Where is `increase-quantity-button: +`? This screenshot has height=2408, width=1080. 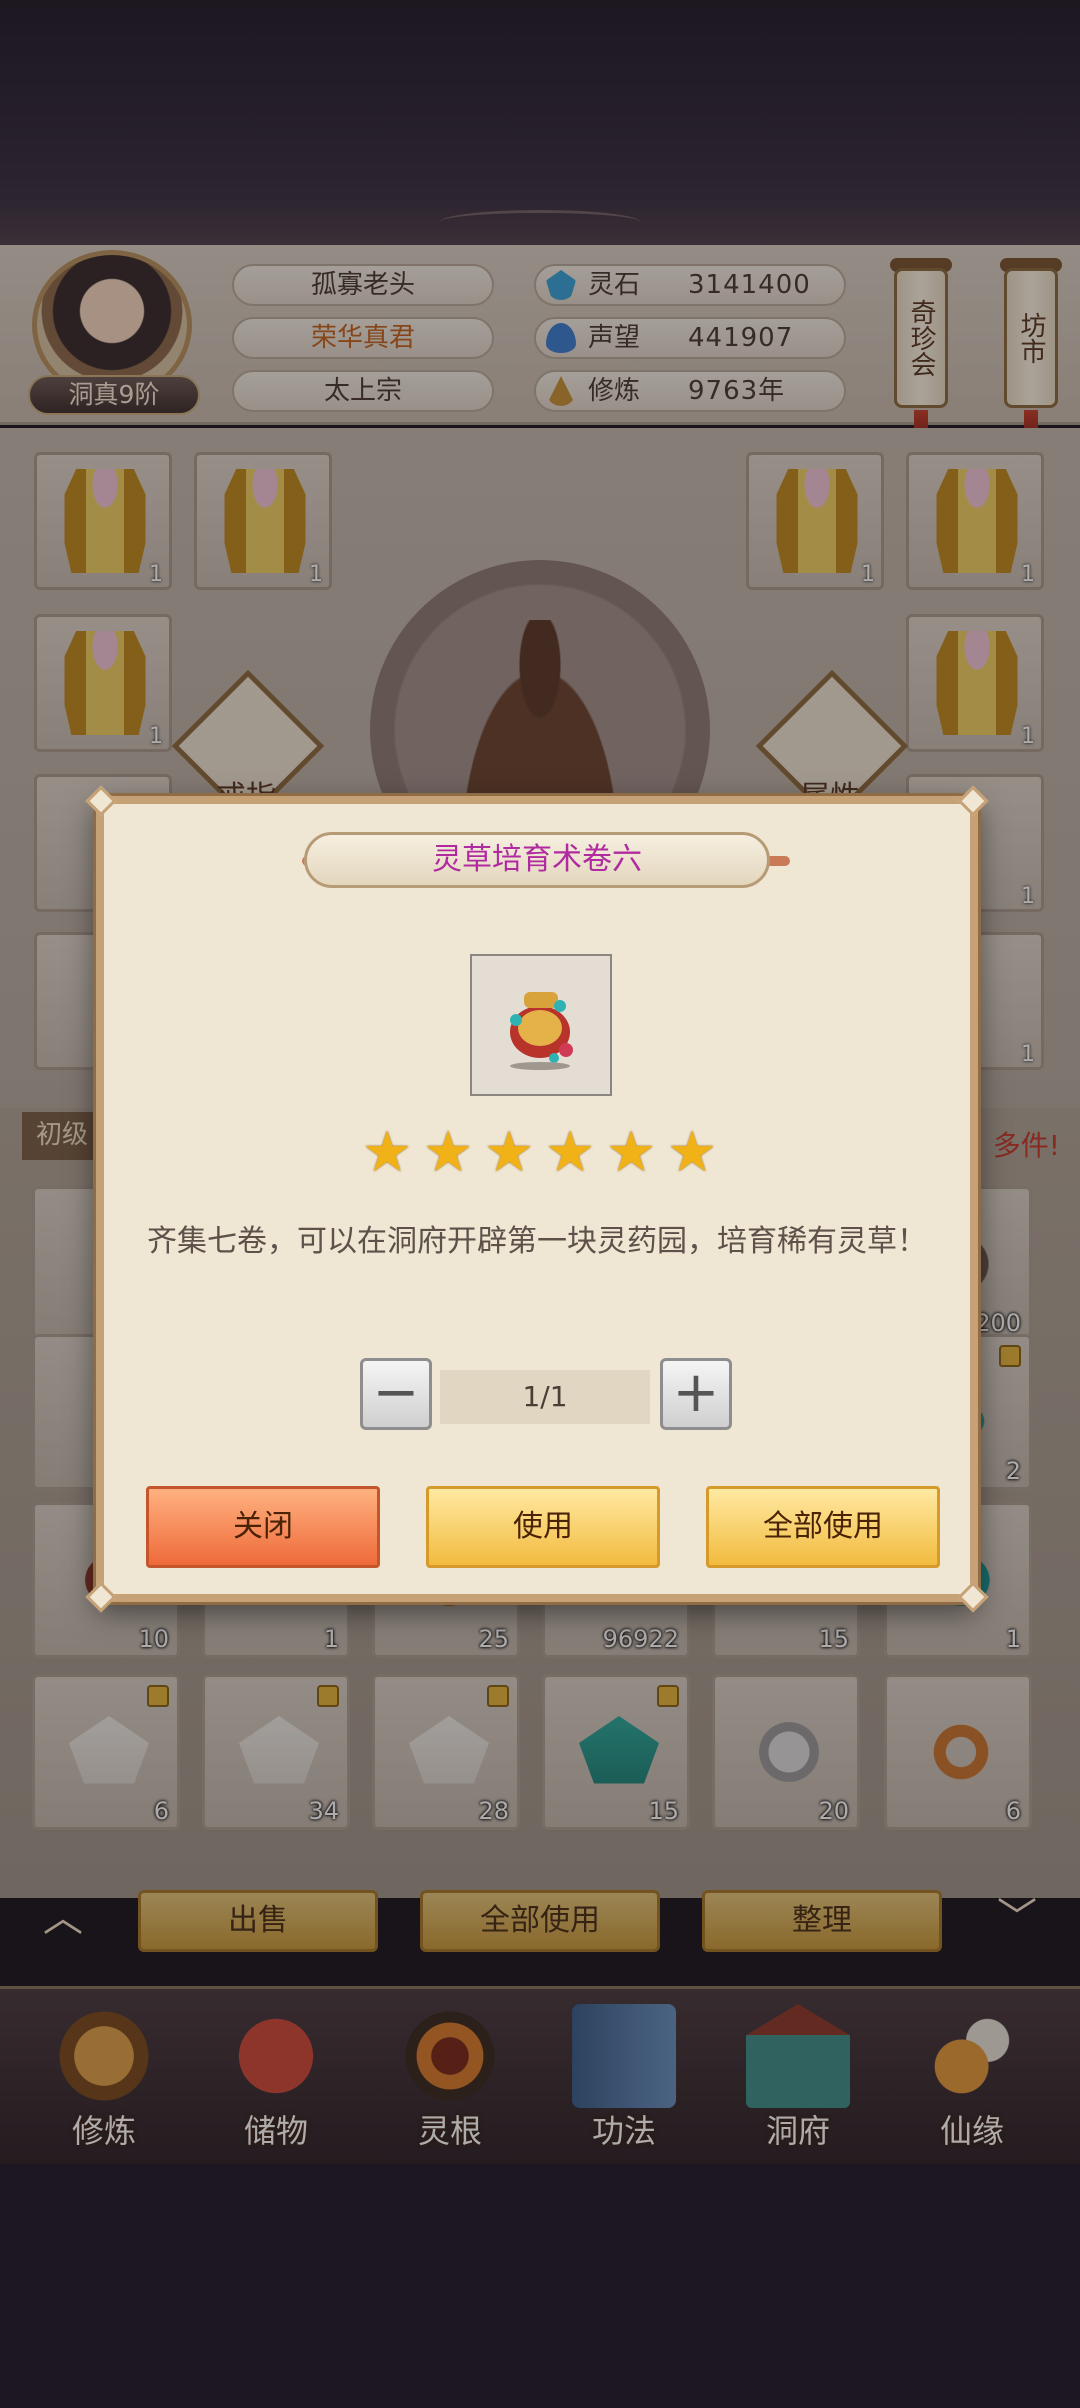 increase-quantity-button: + is located at coordinates (696, 1394).